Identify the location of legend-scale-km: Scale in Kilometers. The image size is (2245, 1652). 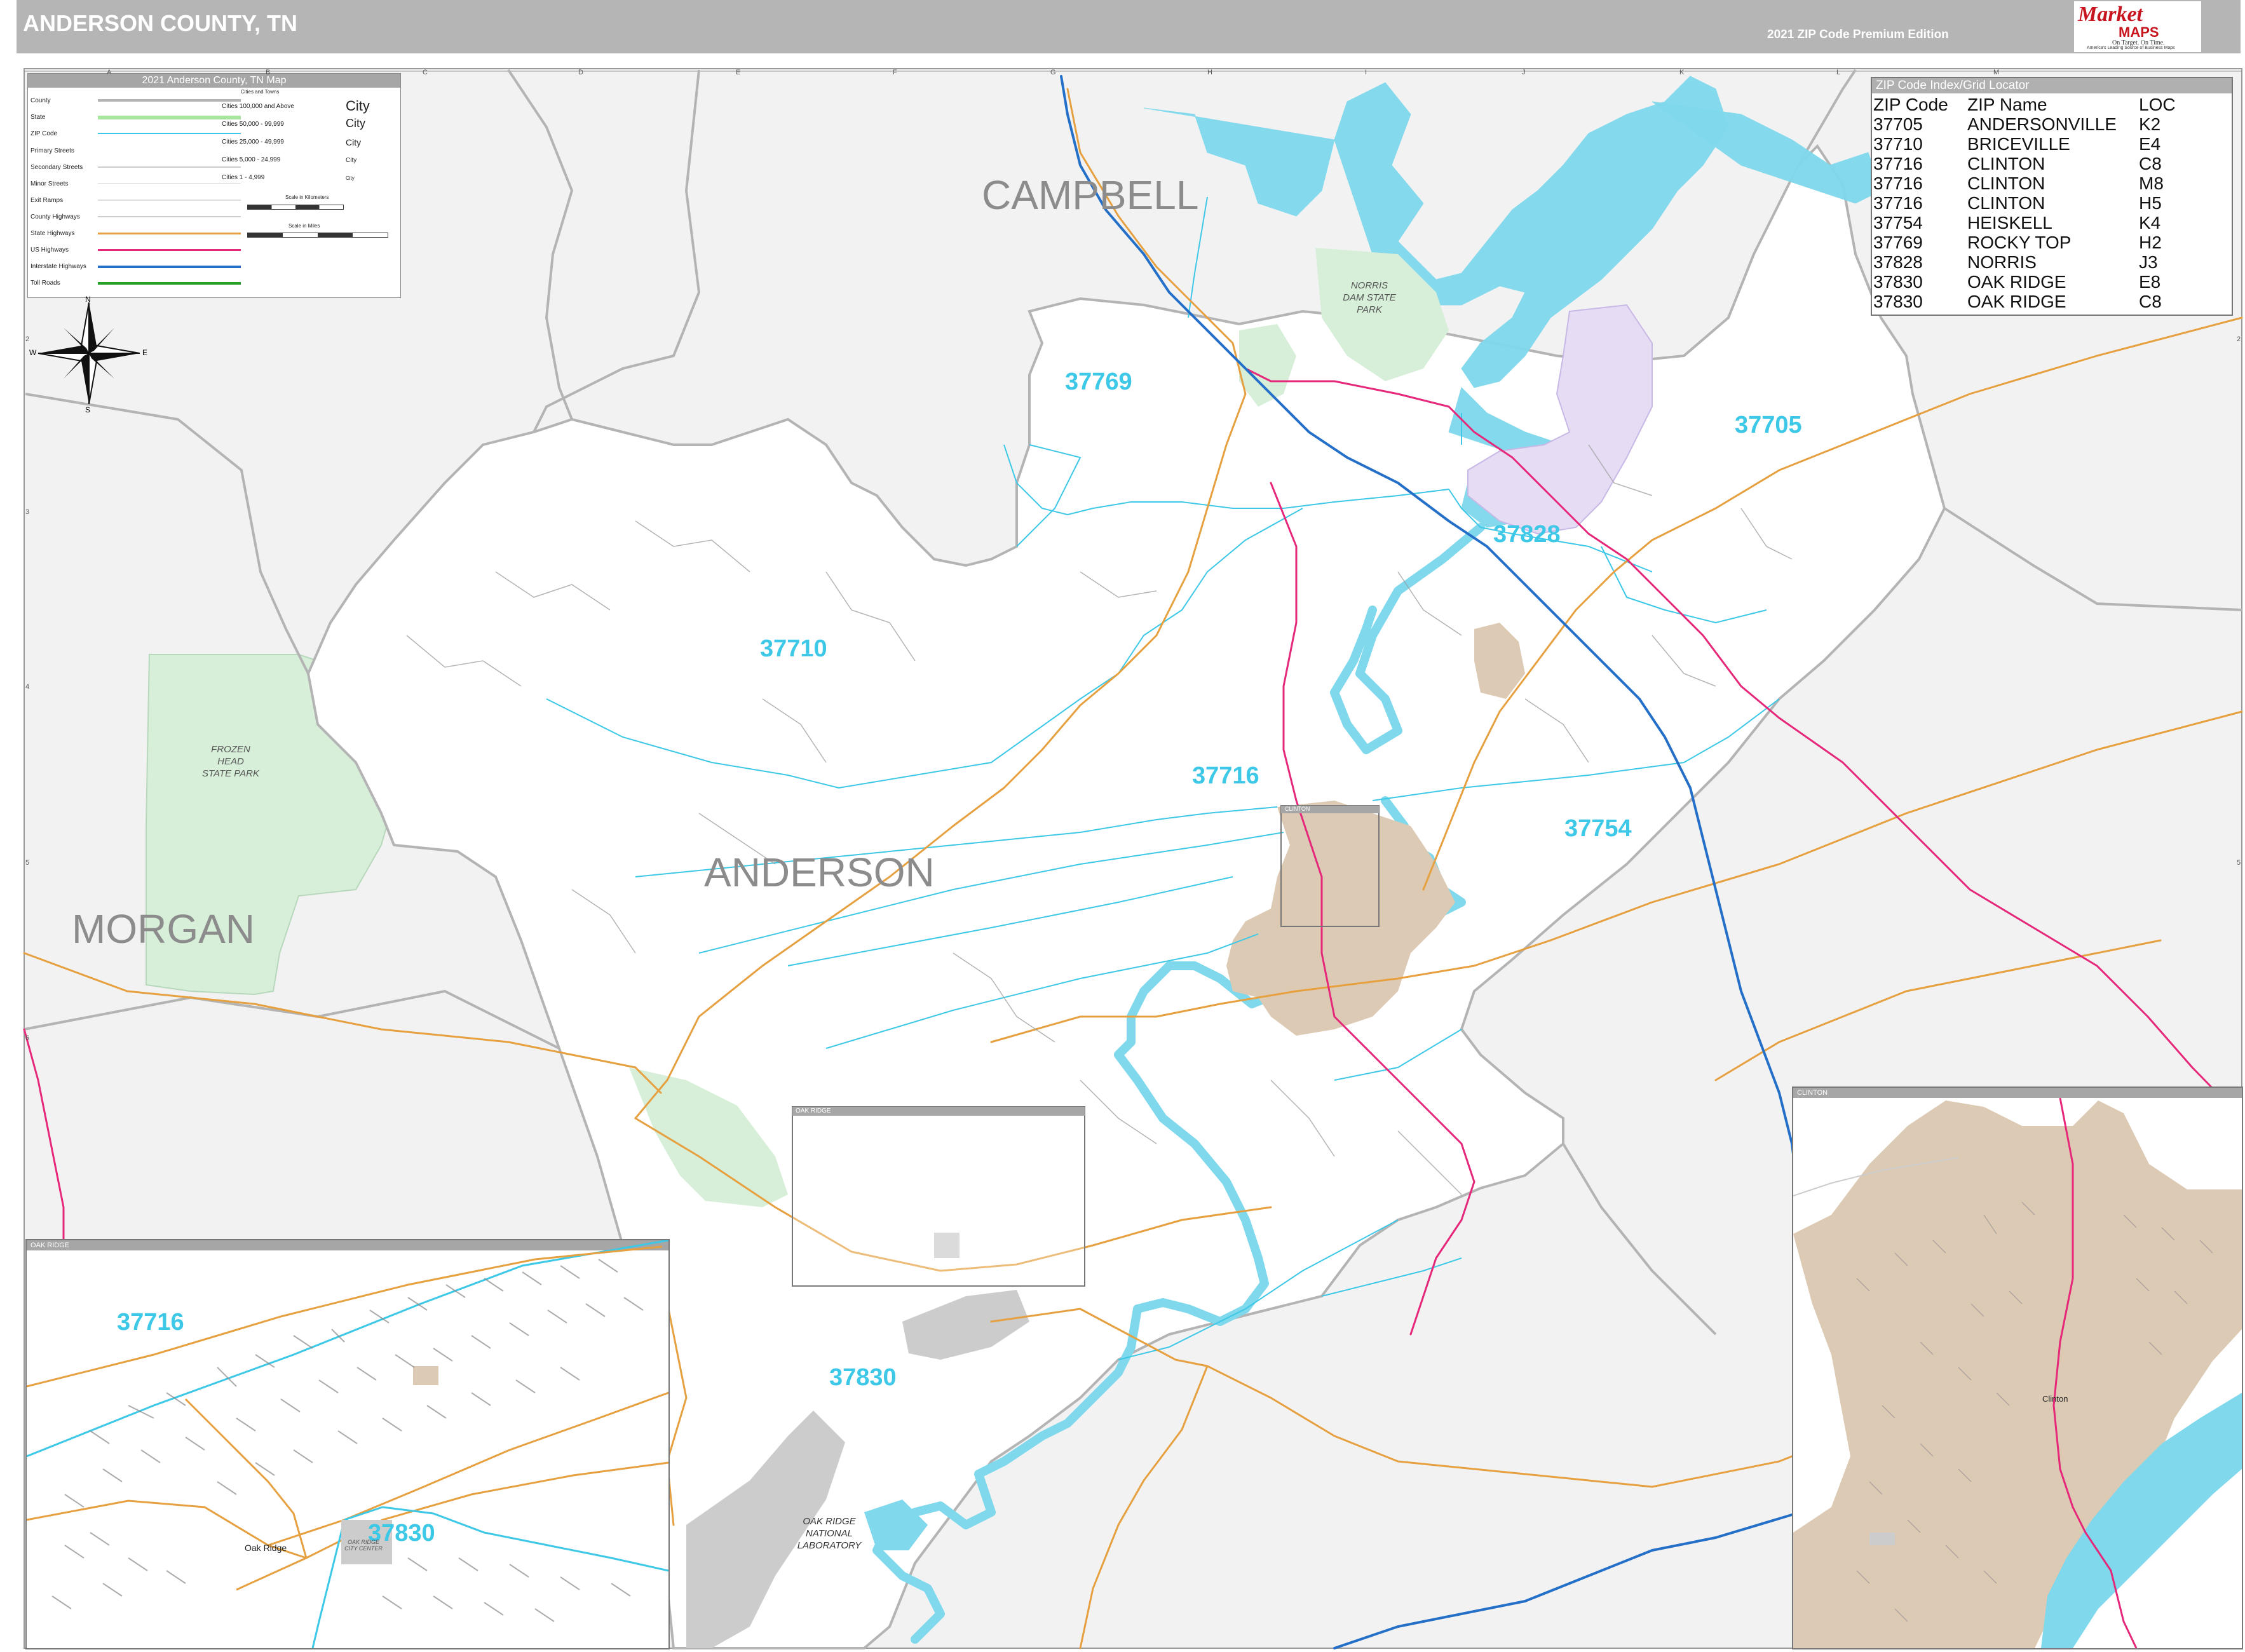
(307, 197).